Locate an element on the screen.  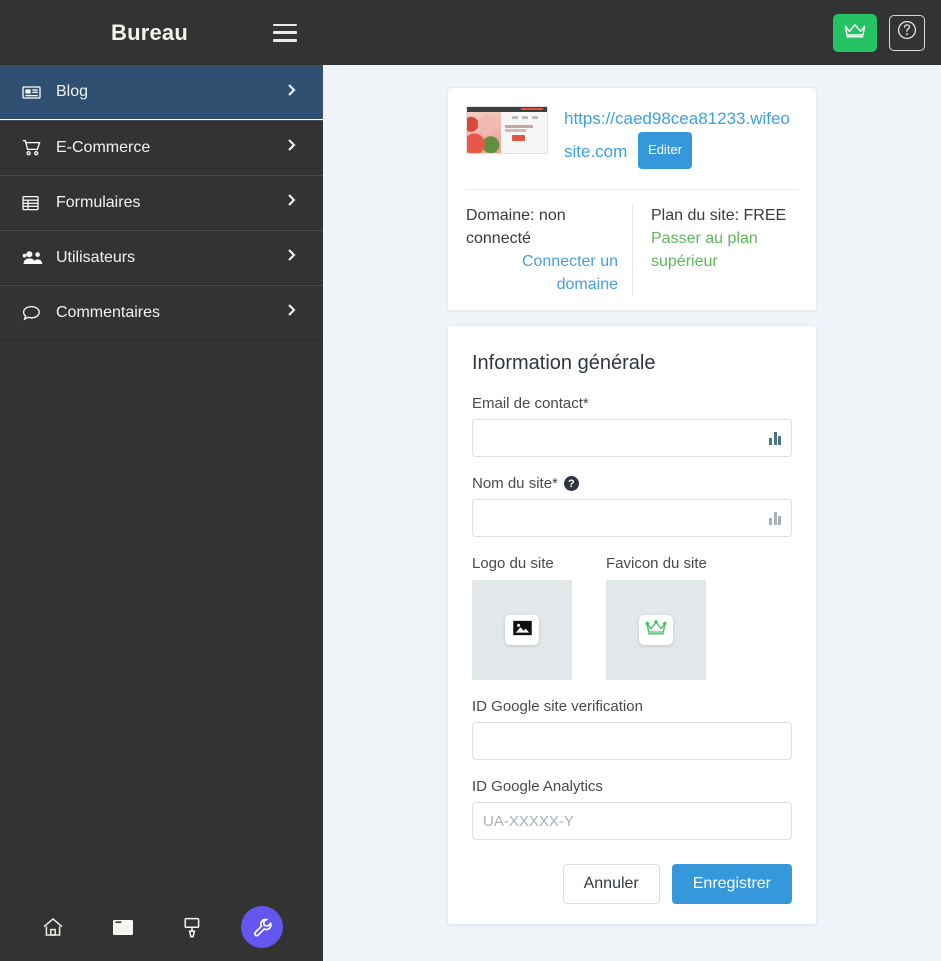
users-group-icon is located at coordinates (35, 257).